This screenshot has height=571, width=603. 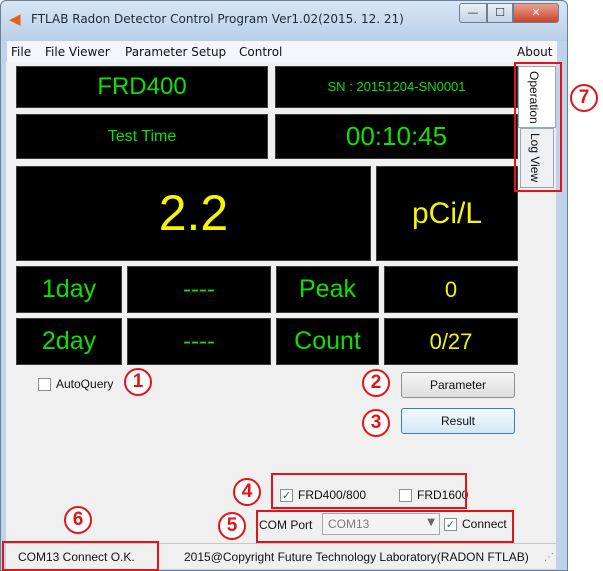 What do you see at coordinates (536, 13) in the screenshot?
I see `close-button: ✕` at bounding box center [536, 13].